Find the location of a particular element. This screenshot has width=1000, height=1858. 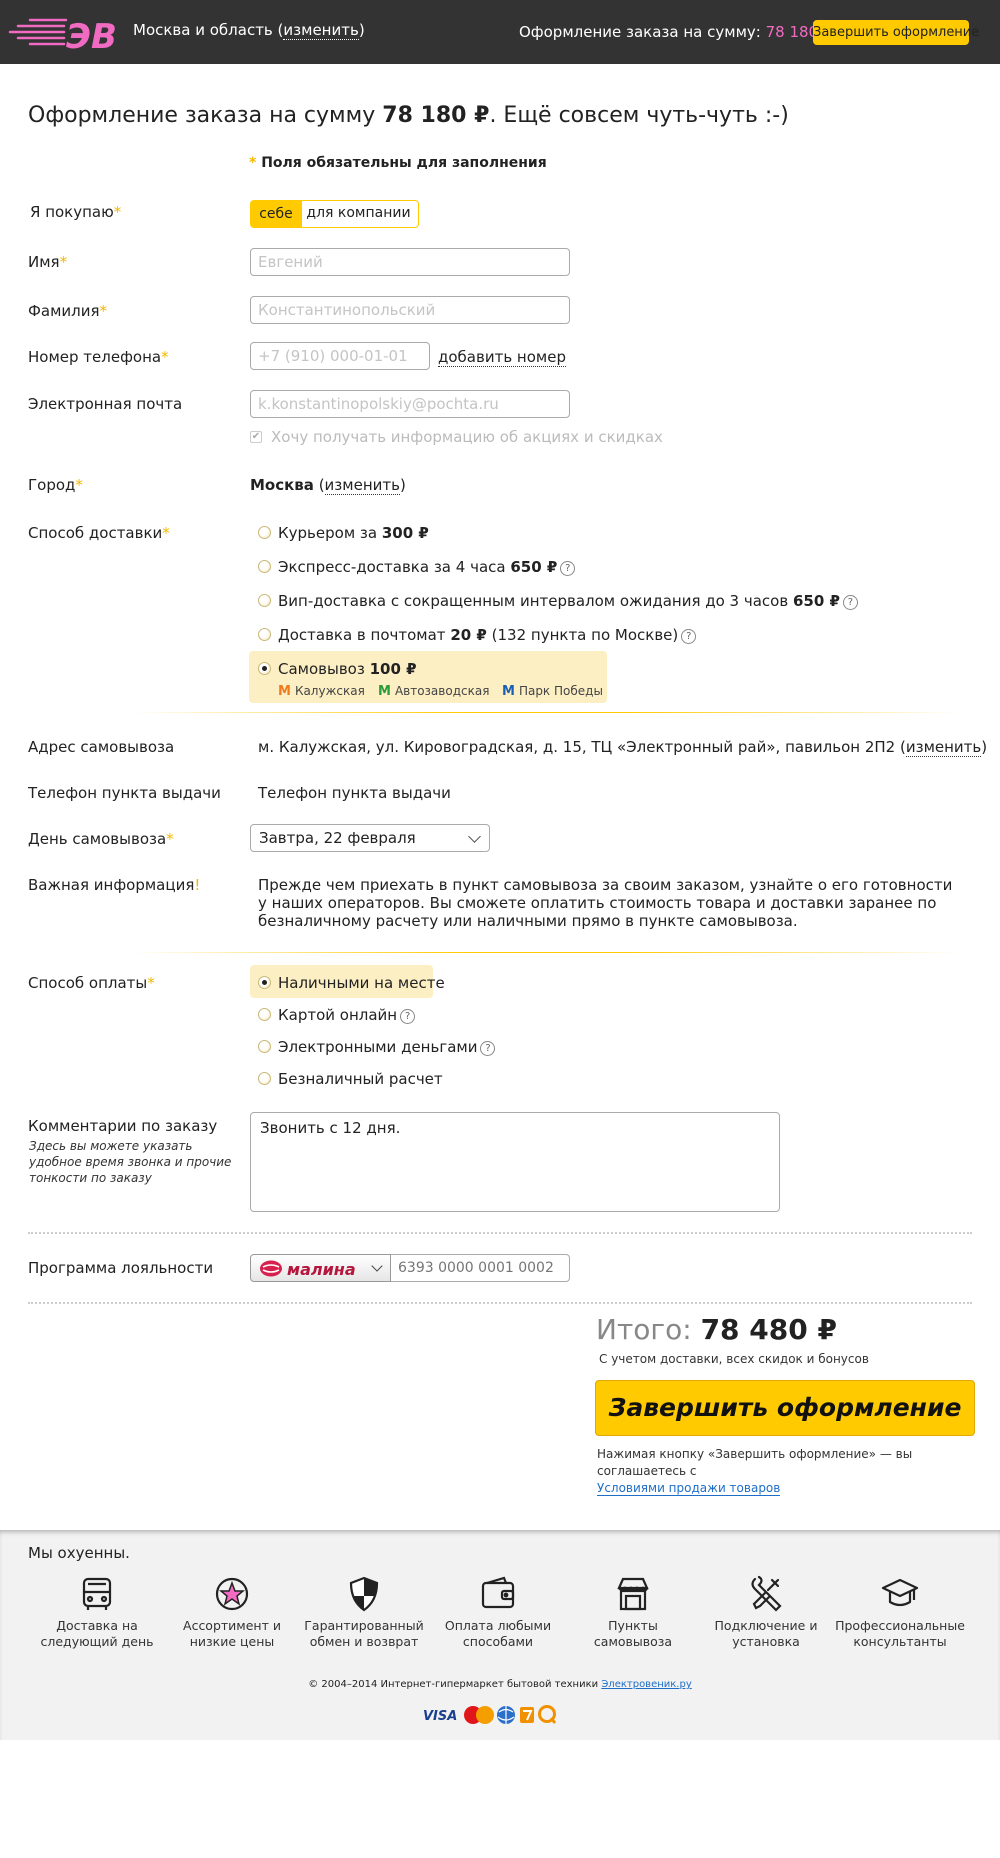

feature-guarantee: Гарантированный обмен и возврат is located at coordinates (364, 1612).